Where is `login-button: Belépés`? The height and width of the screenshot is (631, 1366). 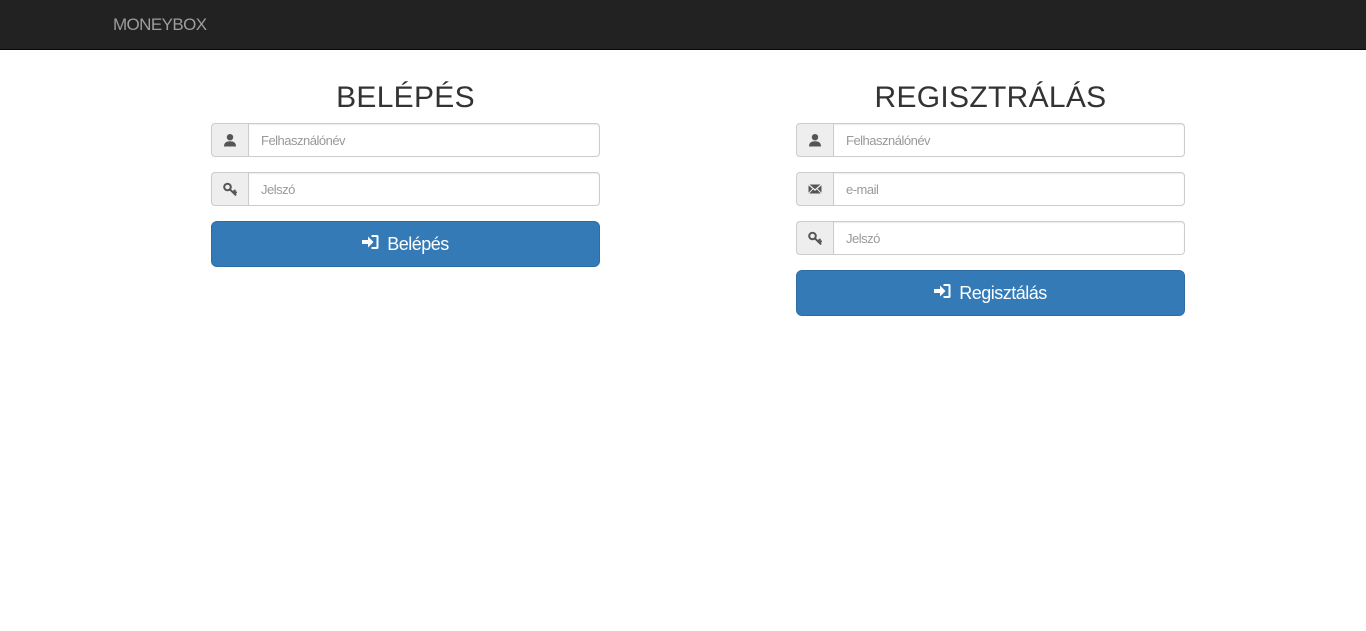
login-button: Belépés is located at coordinates (405, 244).